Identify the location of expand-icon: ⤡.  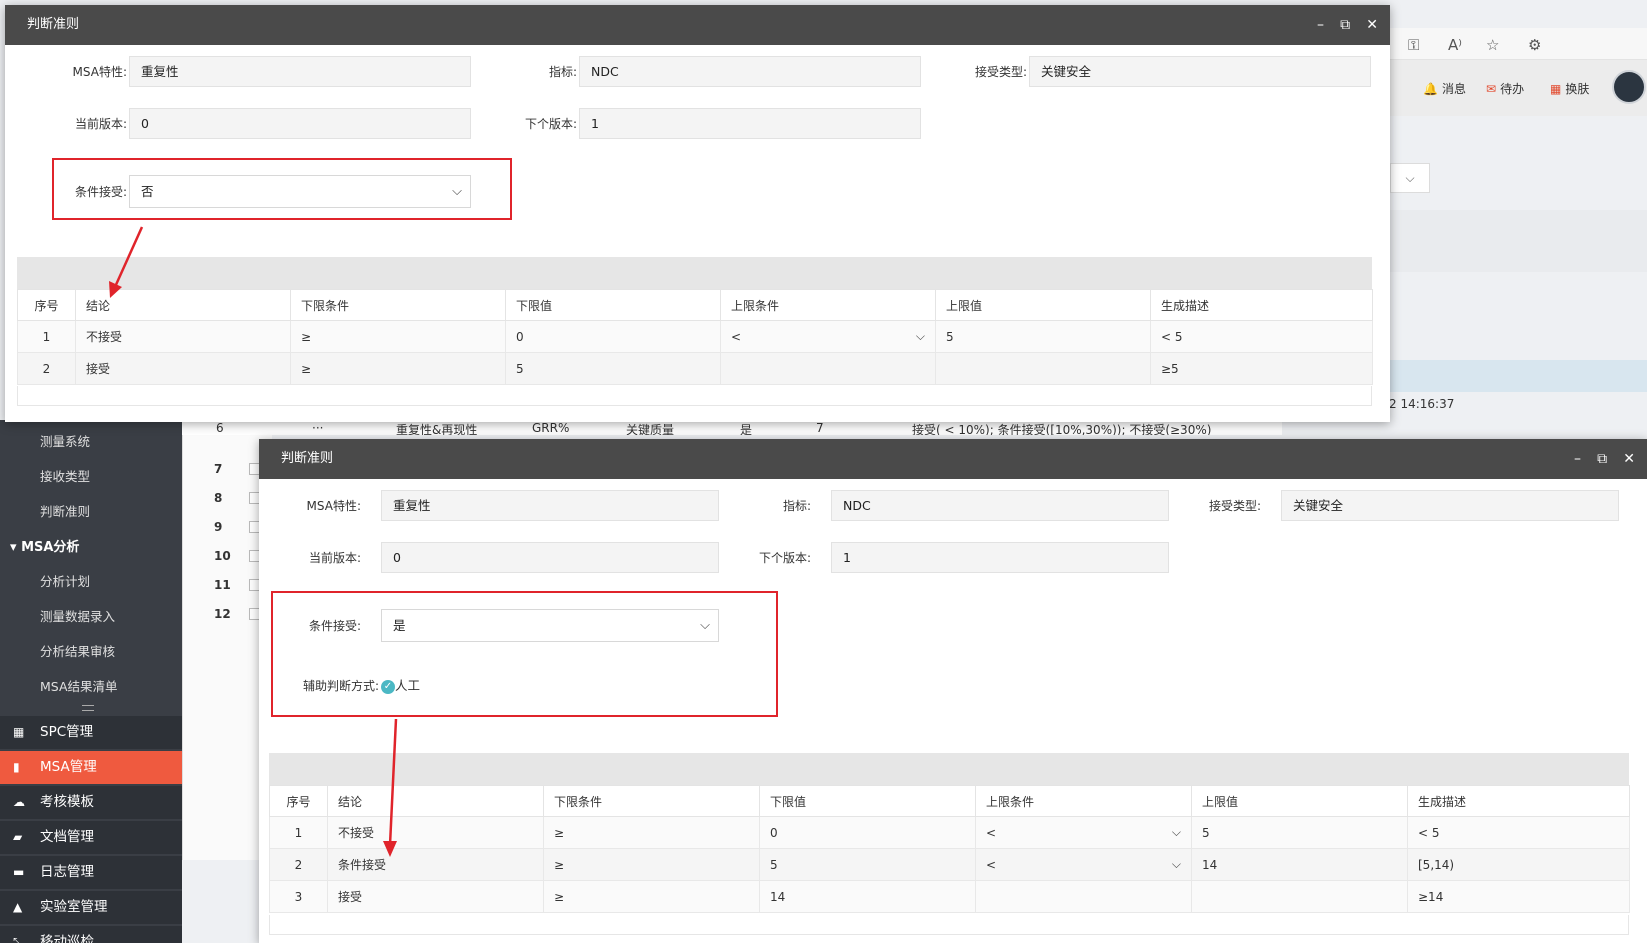
(18, 939).